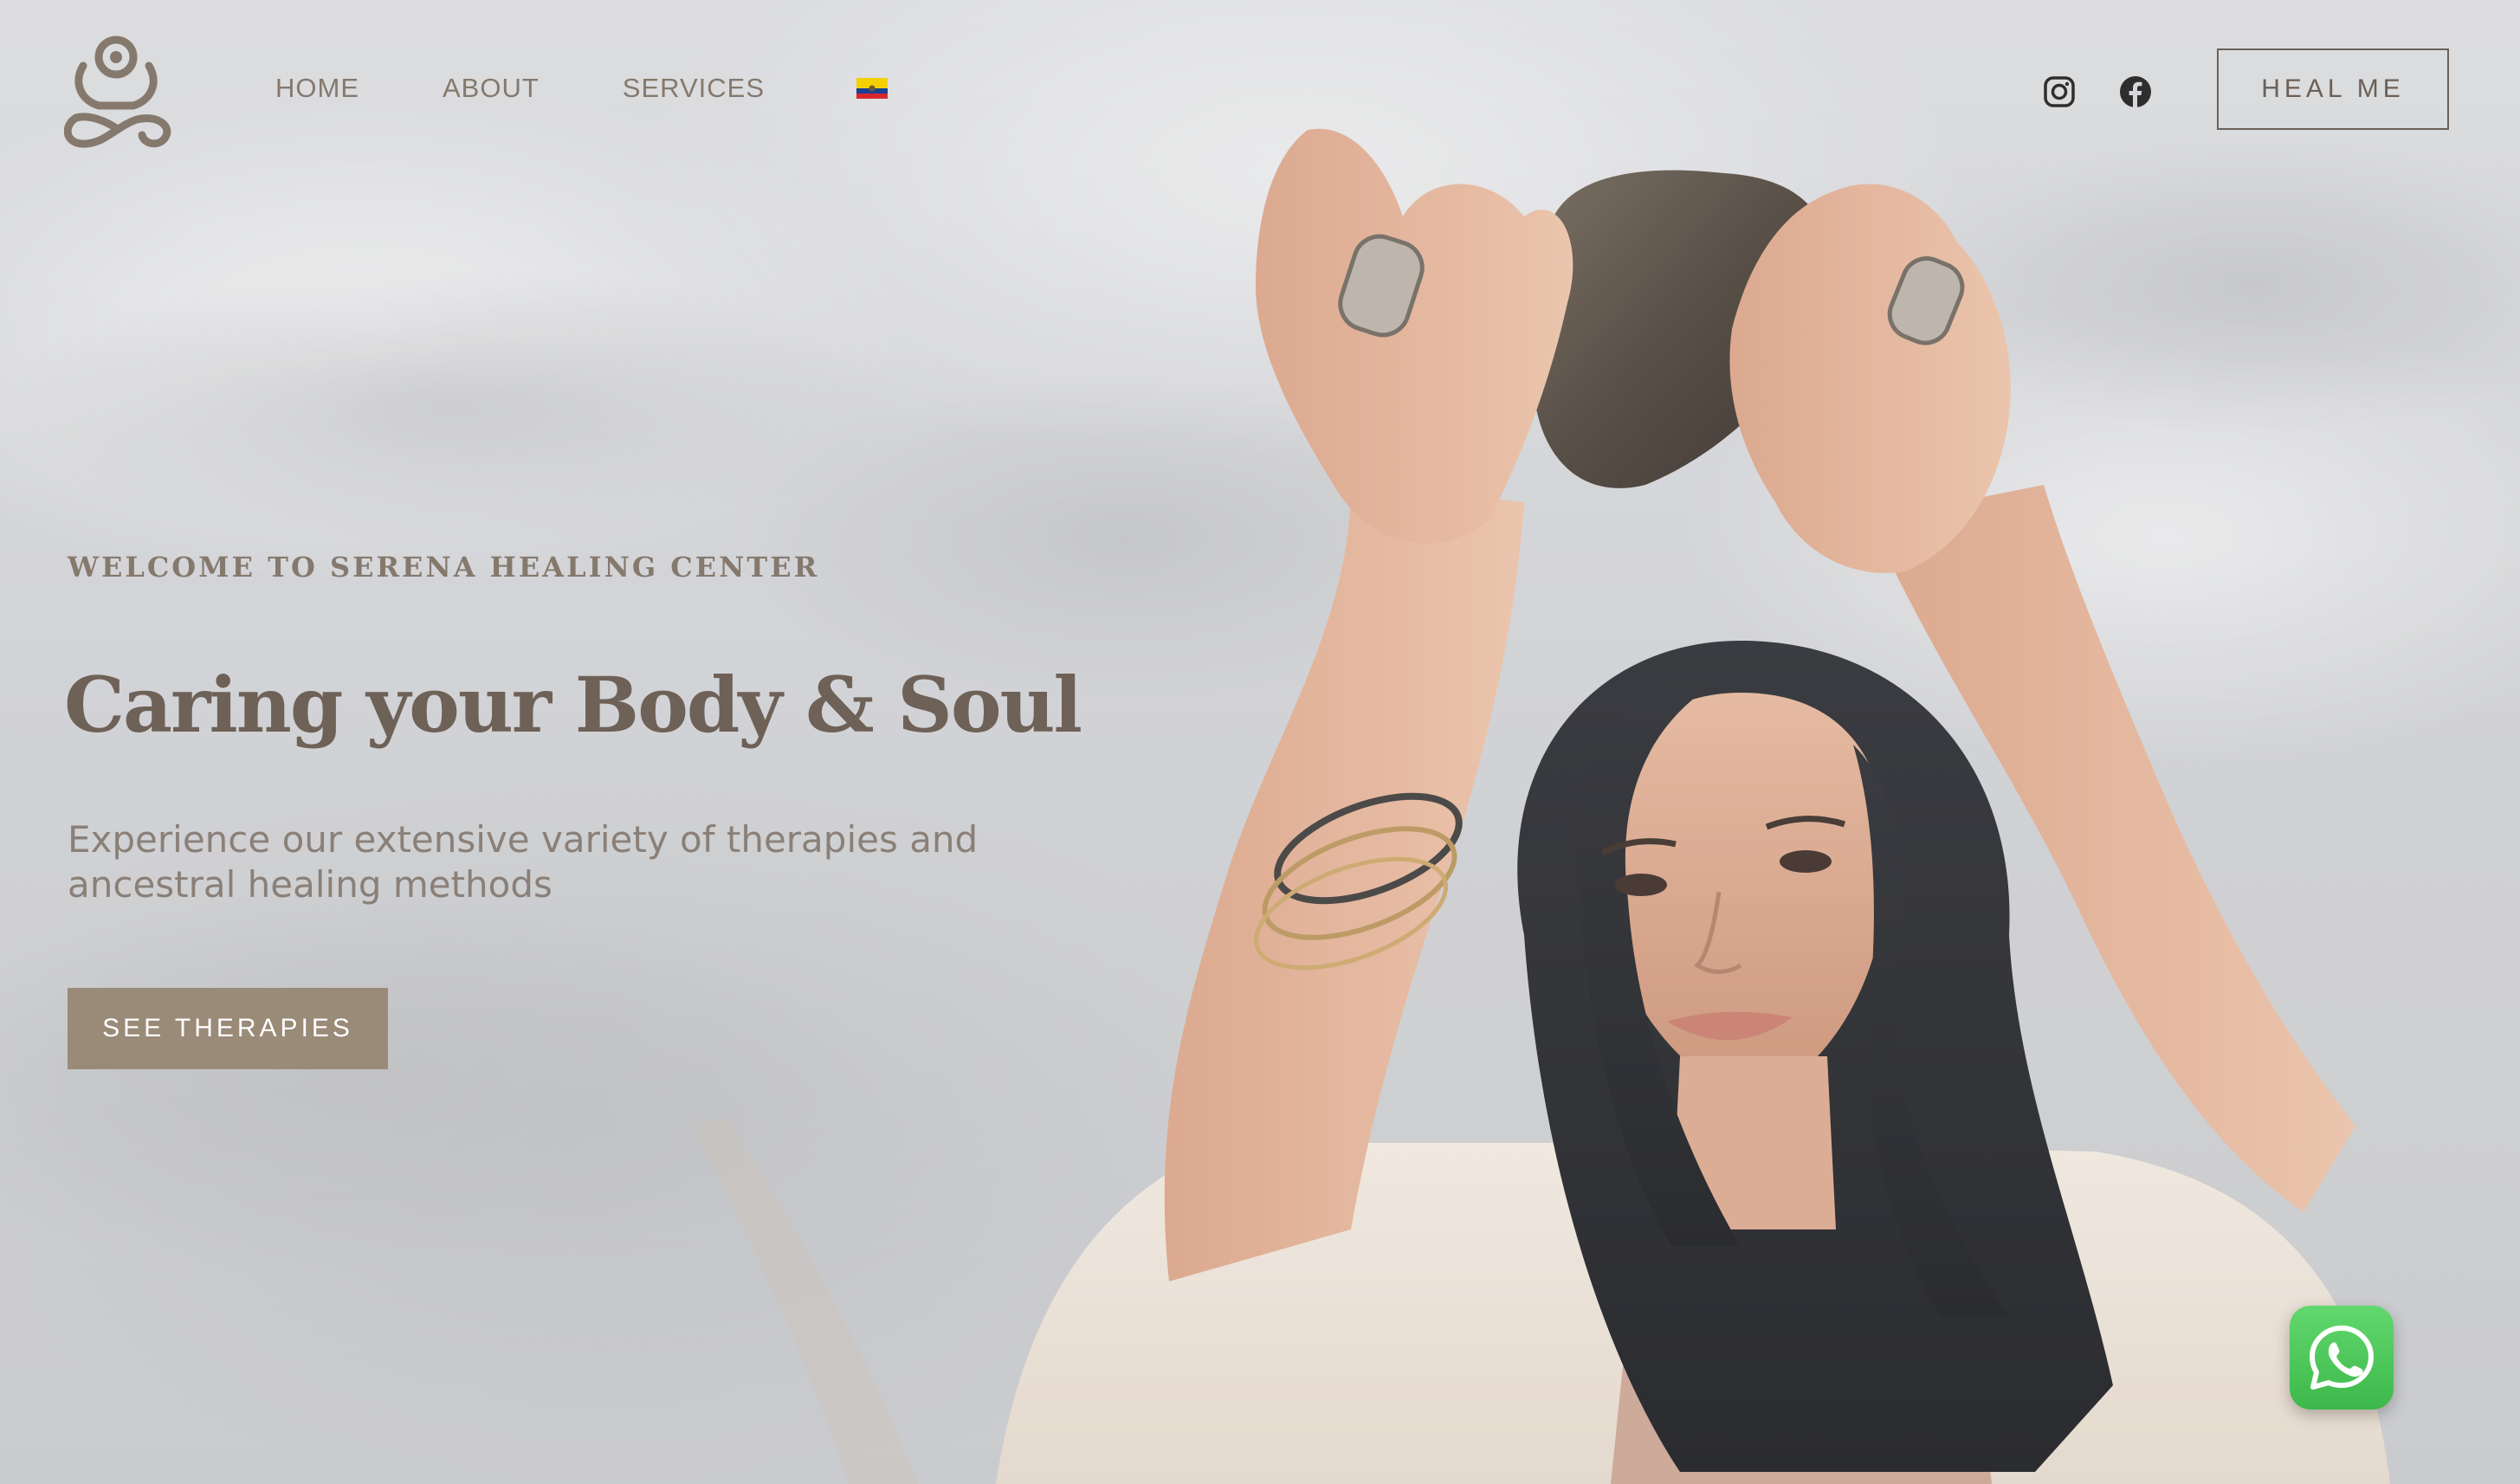 The image size is (2520, 1484). Describe the element at coordinates (2333, 89) in the screenshot. I see `heal-me-button: HEAL ME` at that location.